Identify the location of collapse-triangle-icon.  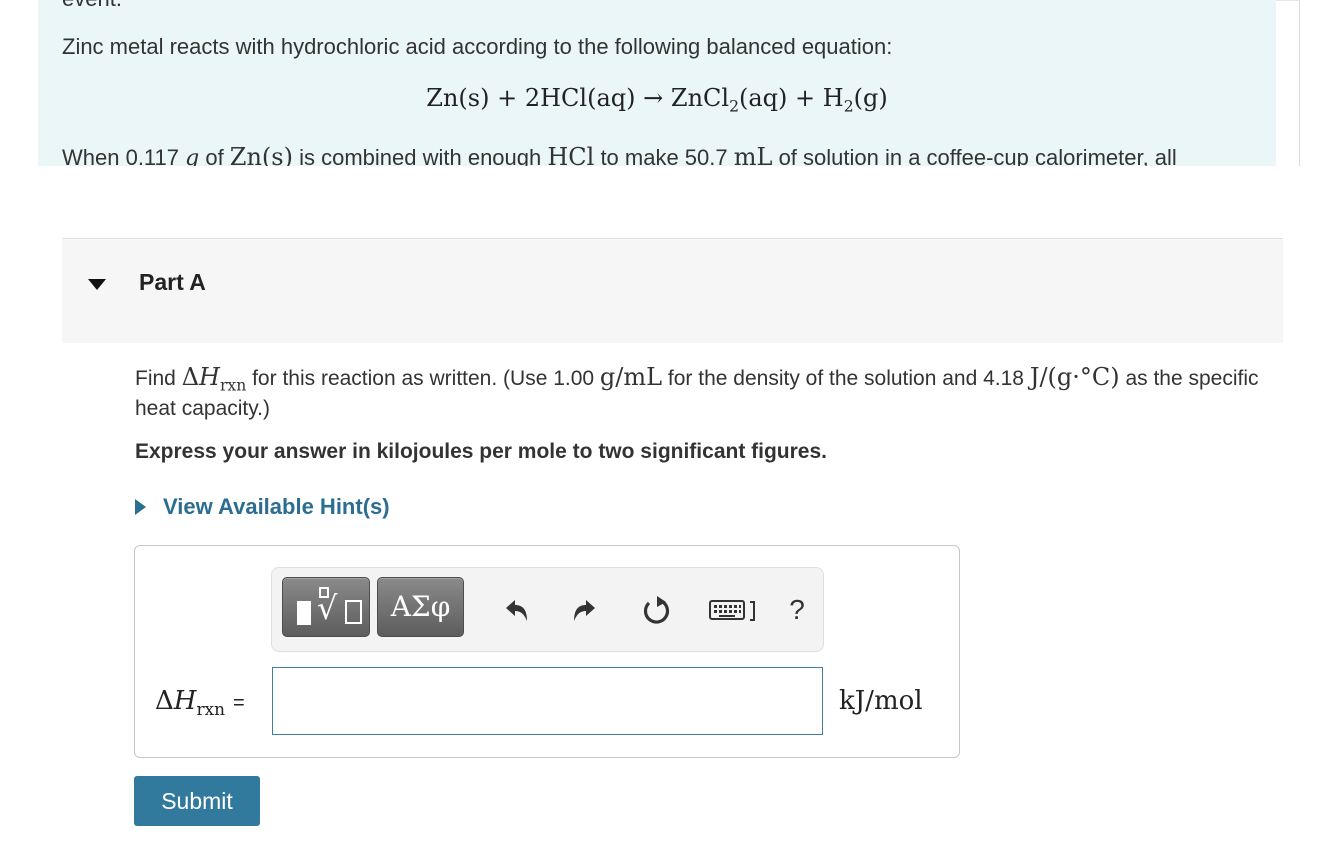
(97, 284).